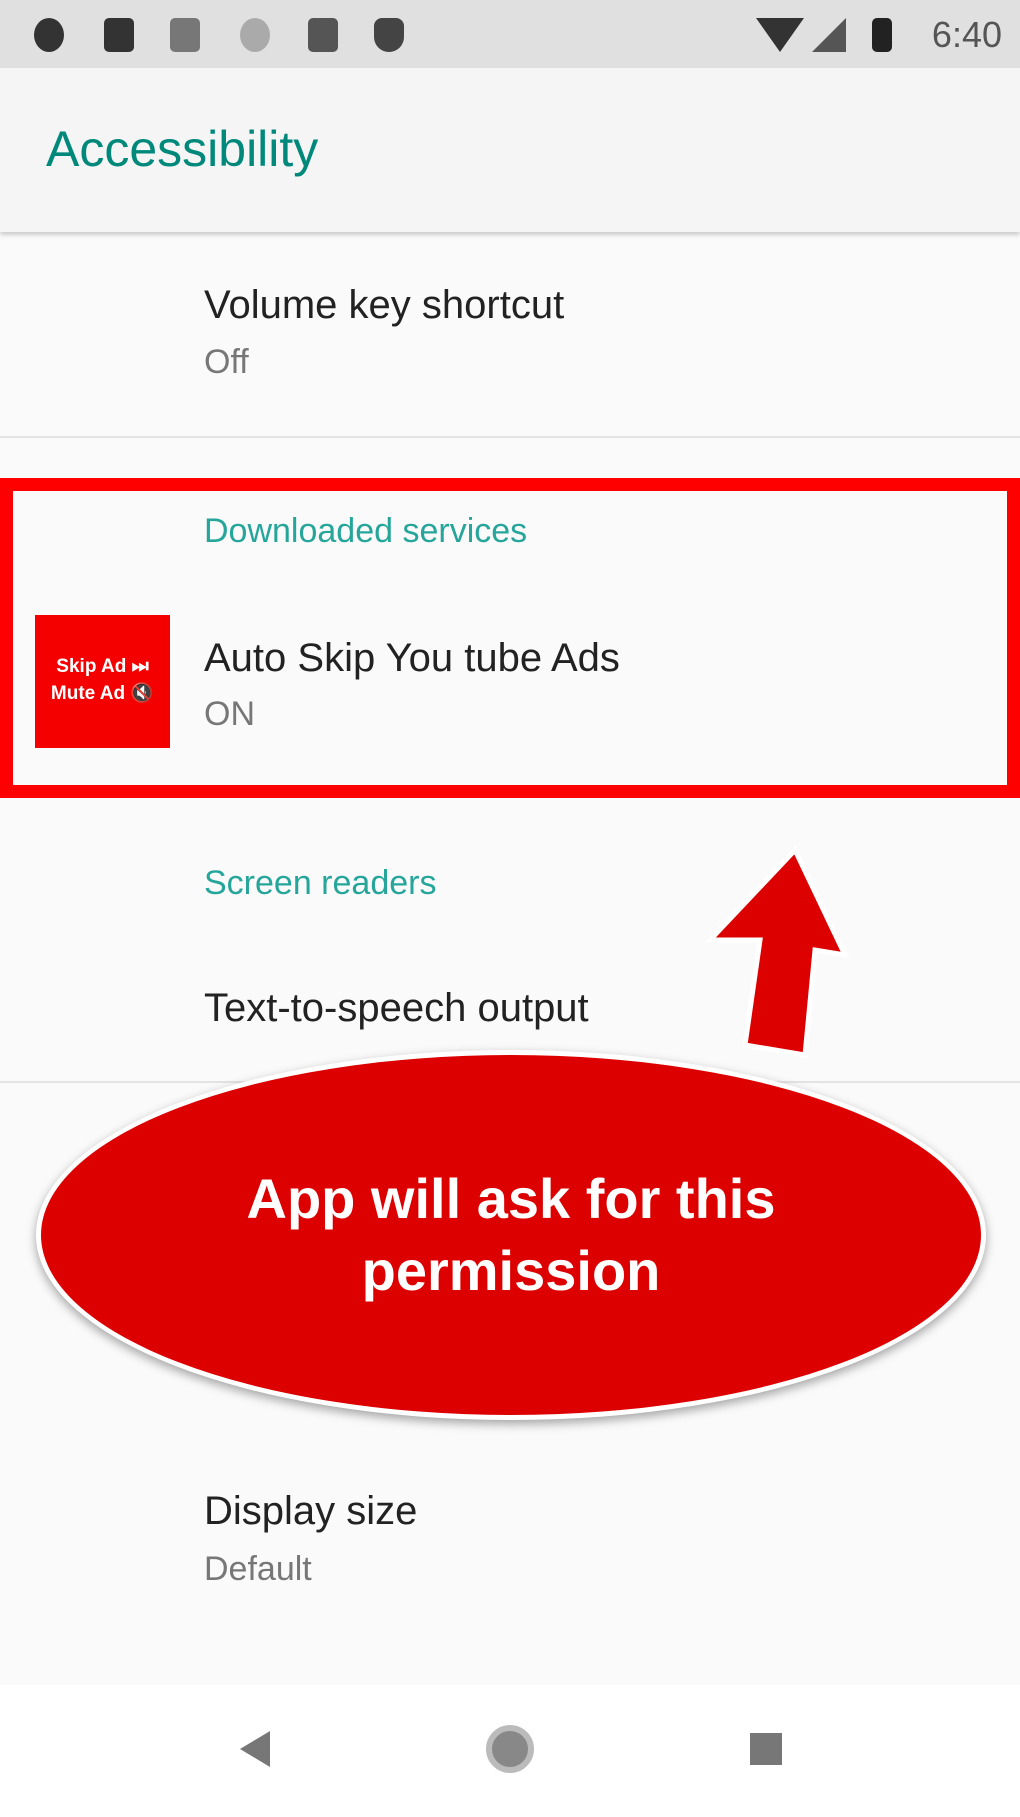 The width and height of the screenshot is (1020, 1817). Describe the element at coordinates (882, 35) in the screenshot. I see `battery-icon` at that location.